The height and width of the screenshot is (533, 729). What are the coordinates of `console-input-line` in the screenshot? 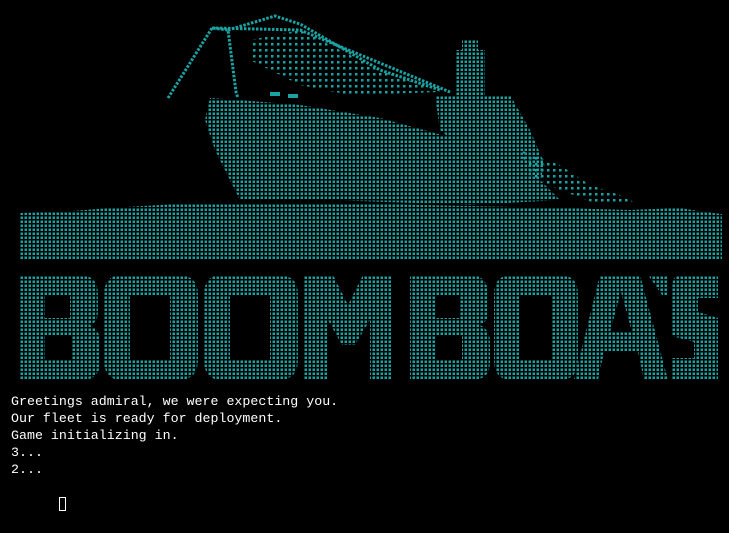 It's located at (174, 494).